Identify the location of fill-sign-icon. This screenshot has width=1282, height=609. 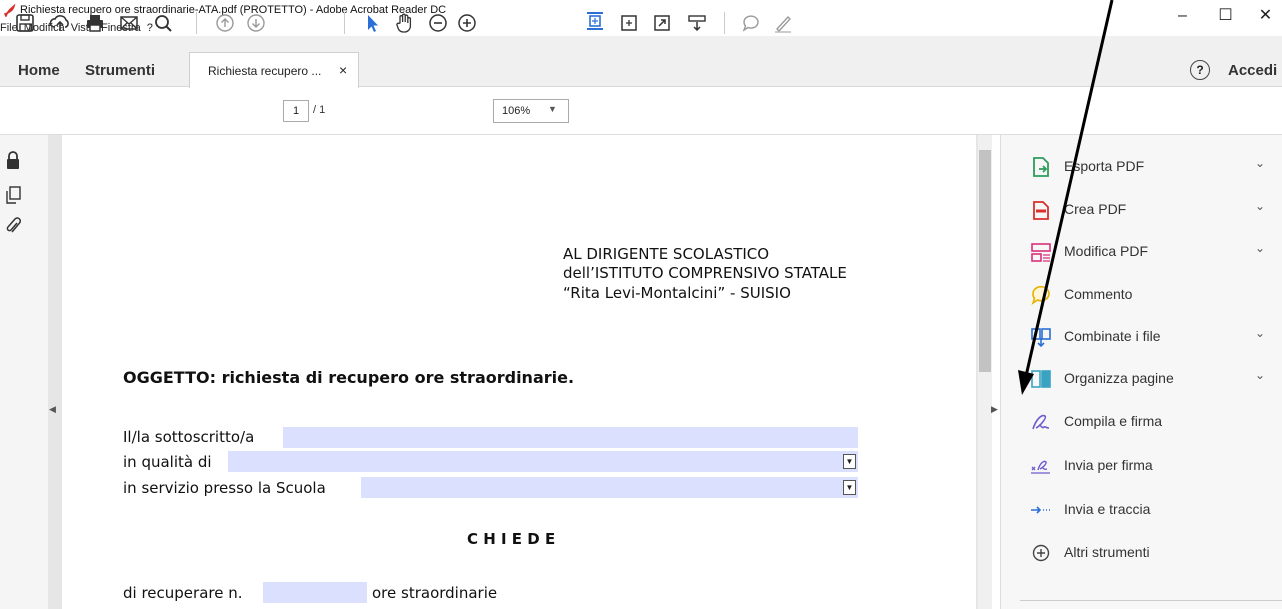
(1041, 422).